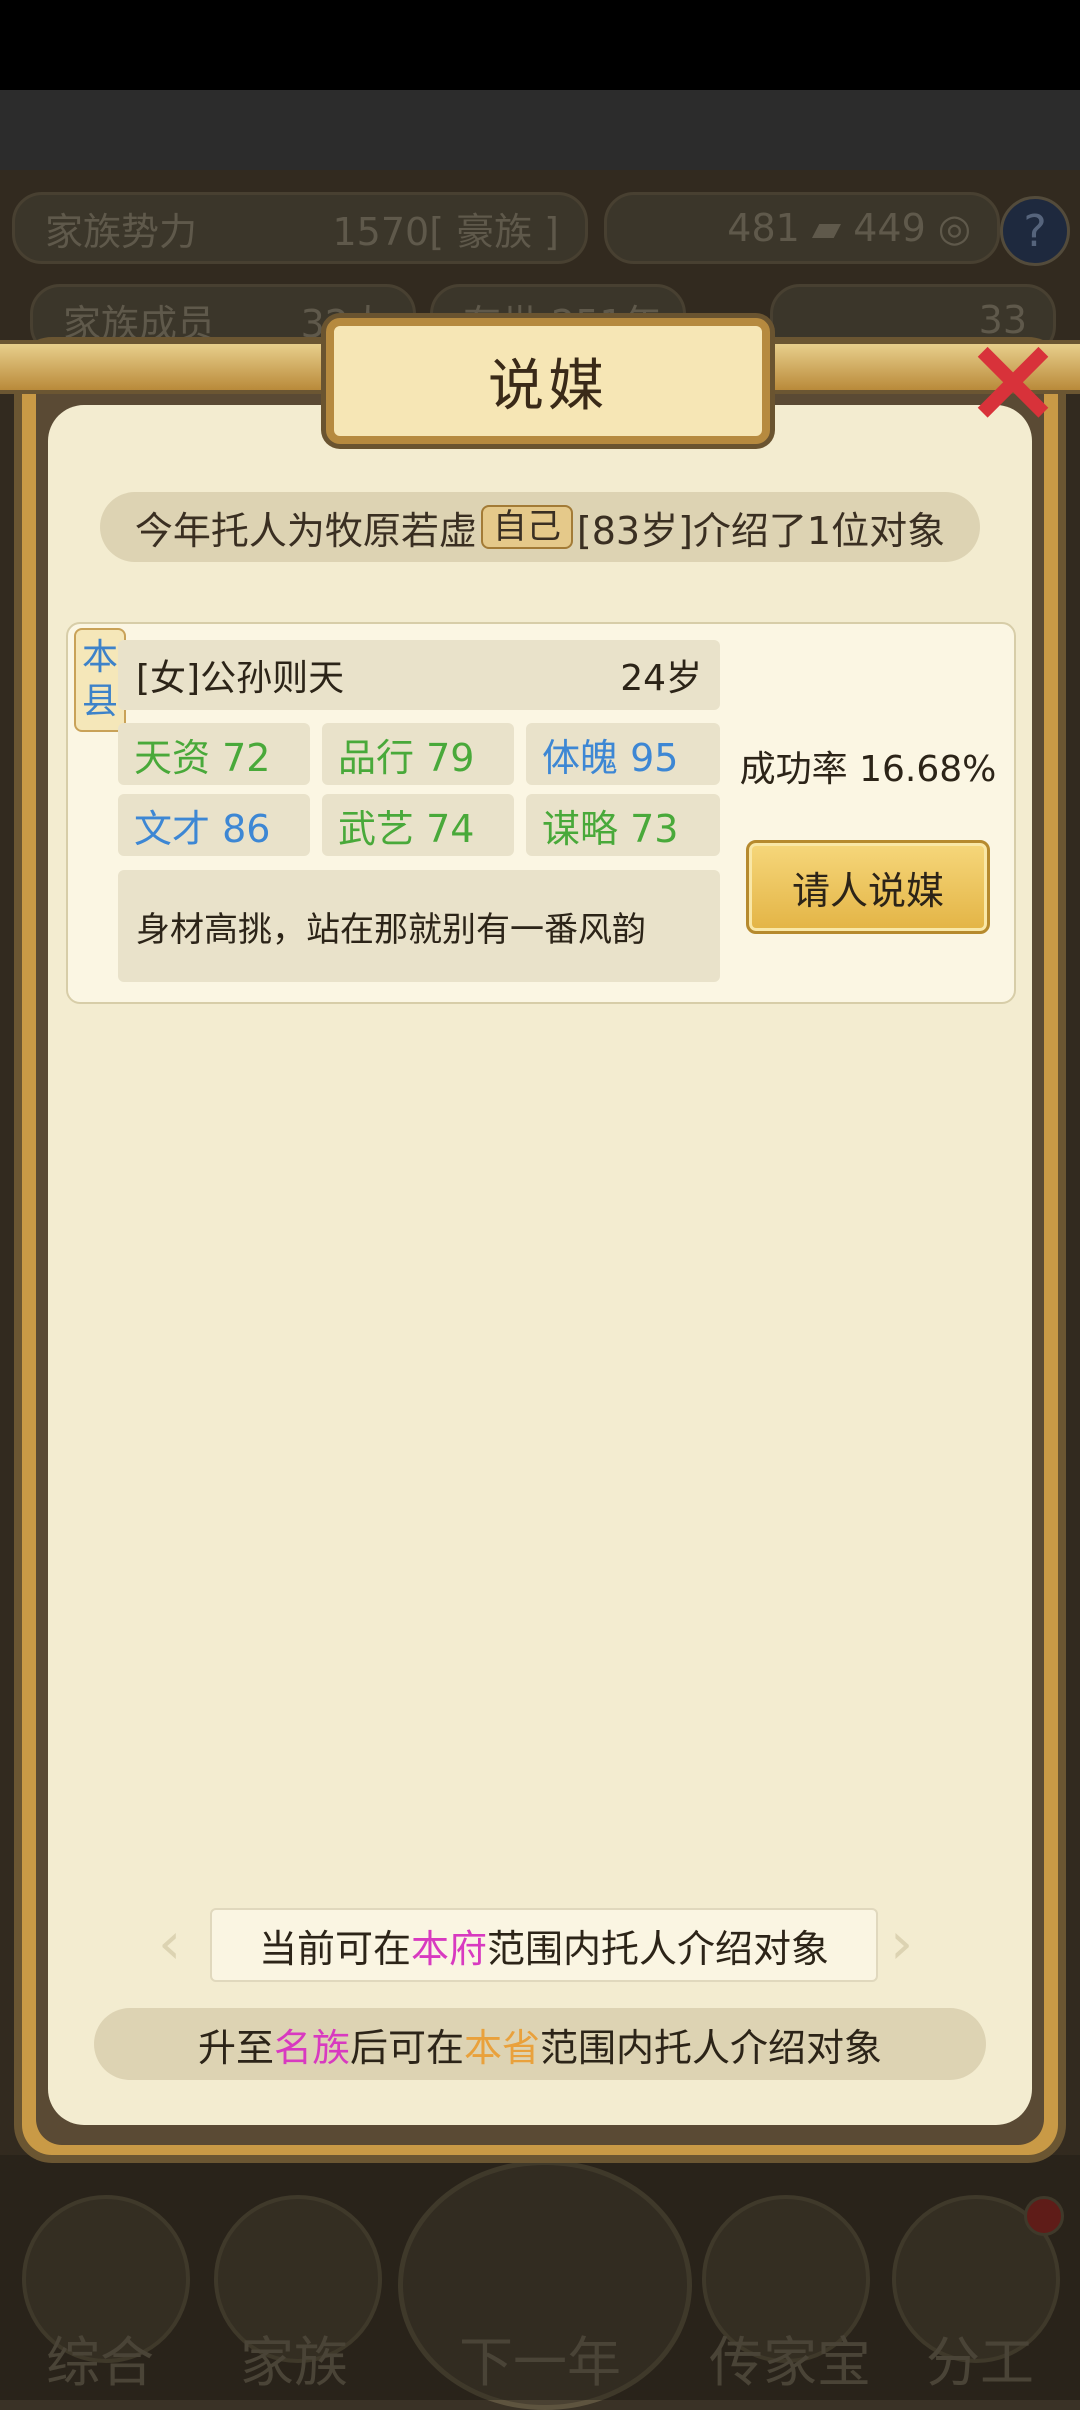 The image size is (1080, 2410). I want to click on upgrade-clan-rank: 名族, so click(311, 2047).